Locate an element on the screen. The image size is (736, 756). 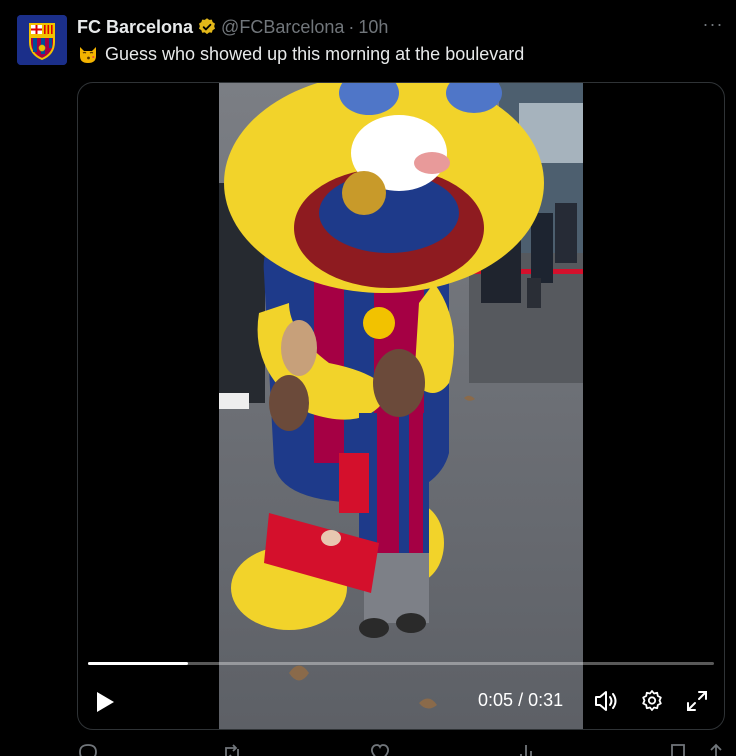
kissing-cat-emoji is located at coordinates (88, 54).